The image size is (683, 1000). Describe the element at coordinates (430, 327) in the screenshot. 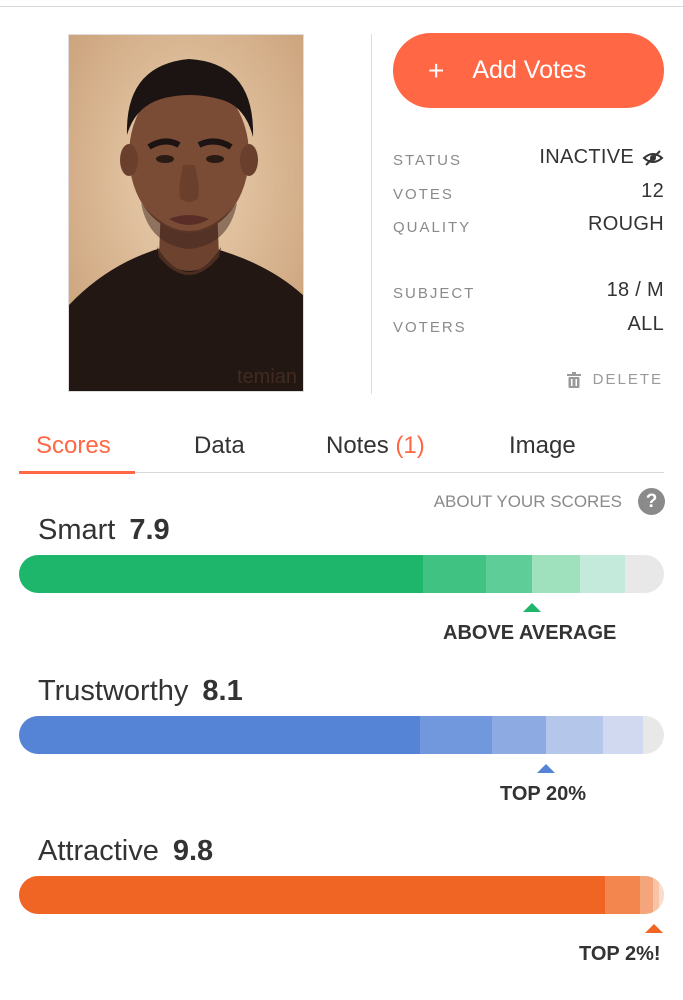

I see `voters-label: VOTERS` at that location.